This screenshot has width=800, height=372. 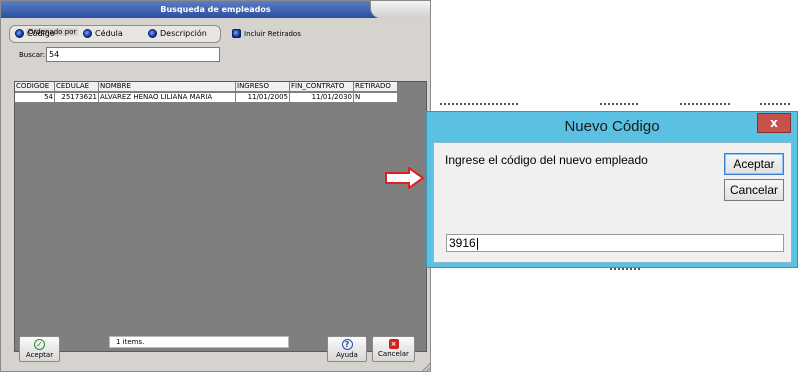 What do you see at coordinates (612, 126) in the screenshot?
I see `dialog-title: Nuevo Código` at bounding box center [612, 126].